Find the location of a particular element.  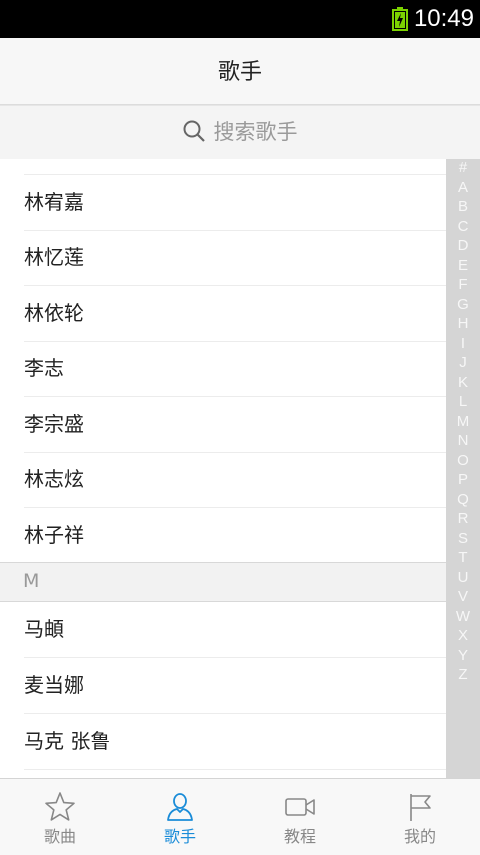

index-letter: B is located at coordinates (463, 207).